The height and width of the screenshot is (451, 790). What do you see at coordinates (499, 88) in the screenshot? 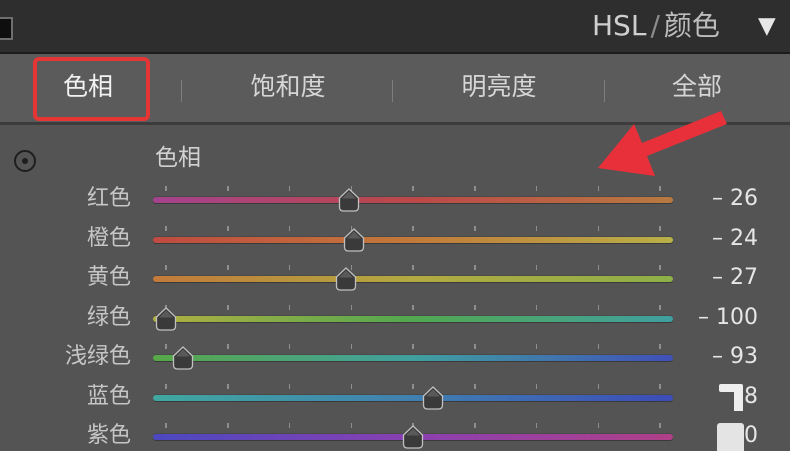
I see `tab-luminance: 明亮度` at bounding box center [499, 88].